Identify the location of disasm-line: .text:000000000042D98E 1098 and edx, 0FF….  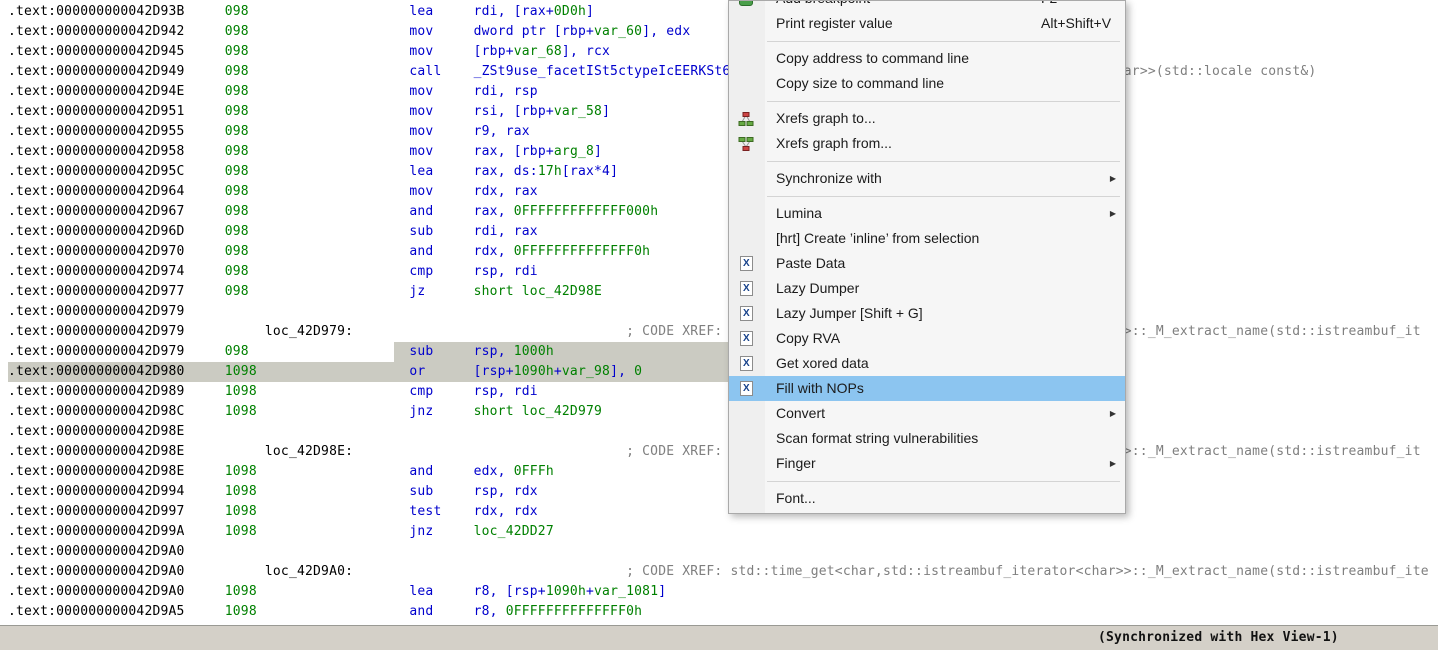
(723, 472).